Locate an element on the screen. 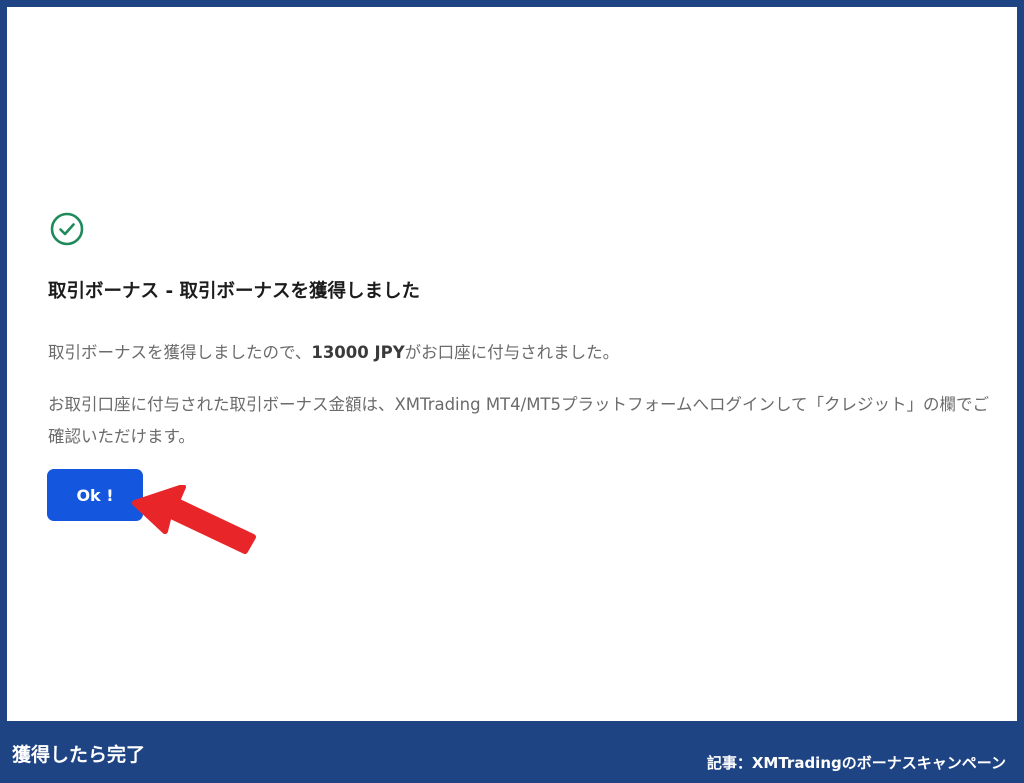 The height and width of the screenshot is (783, 1024). bonus-message-suffix: がお口座に付与されました。 is located at coordinates (512, 352).